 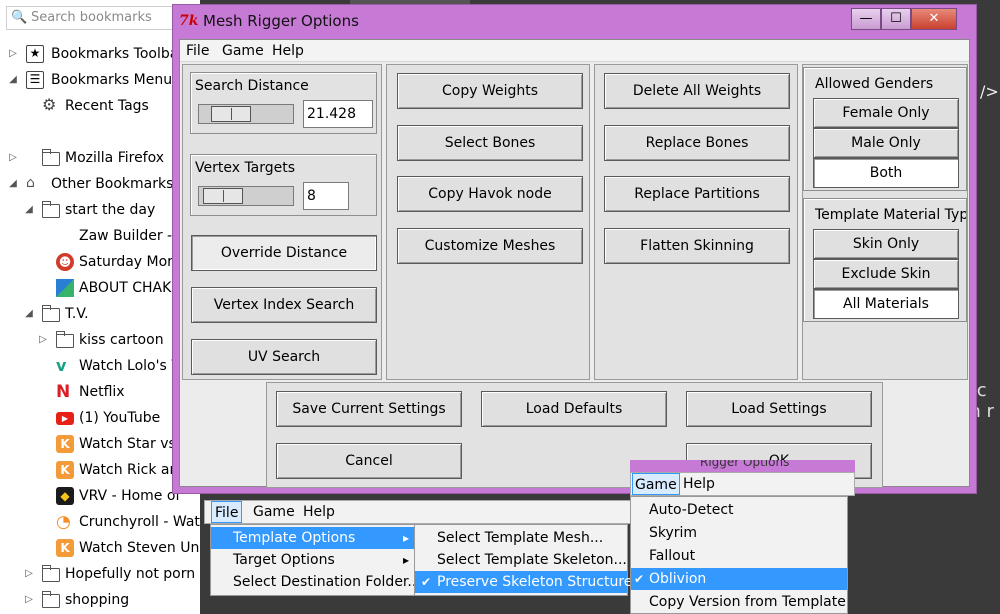 I want to click on search-distance-slider, so click(x=246, y=114).